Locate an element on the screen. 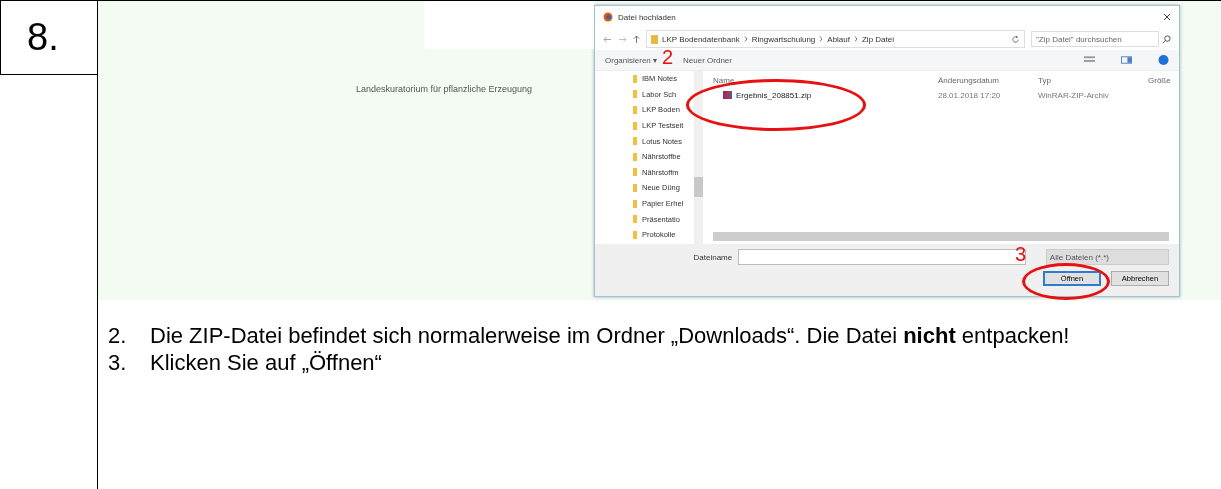 The width and height of the screenshot is (1221, 489). search-field: "Zip Datei" durchsuchen is located at coordinates (1095, 39).